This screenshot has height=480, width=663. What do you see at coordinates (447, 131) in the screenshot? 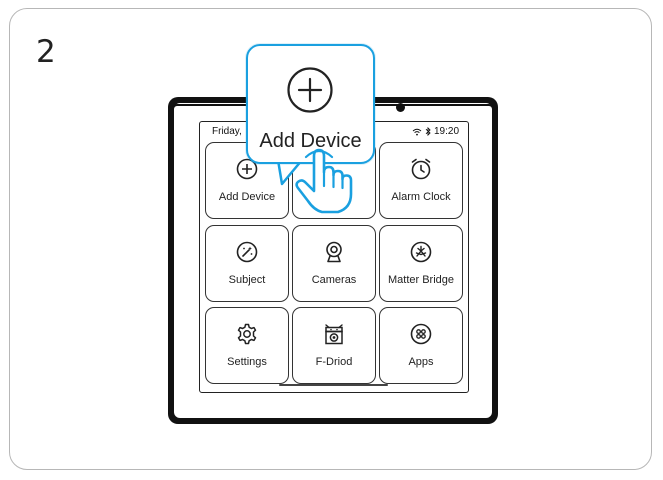
I see `status-time: 19:20` at bounding box center [447, 131].